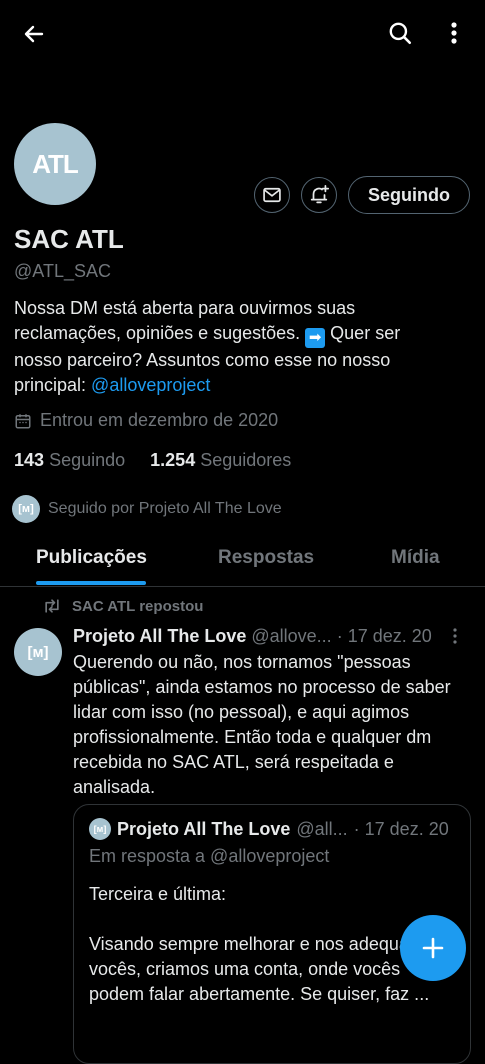  I want to click on follower-avatar: [м], so click(26, 509).